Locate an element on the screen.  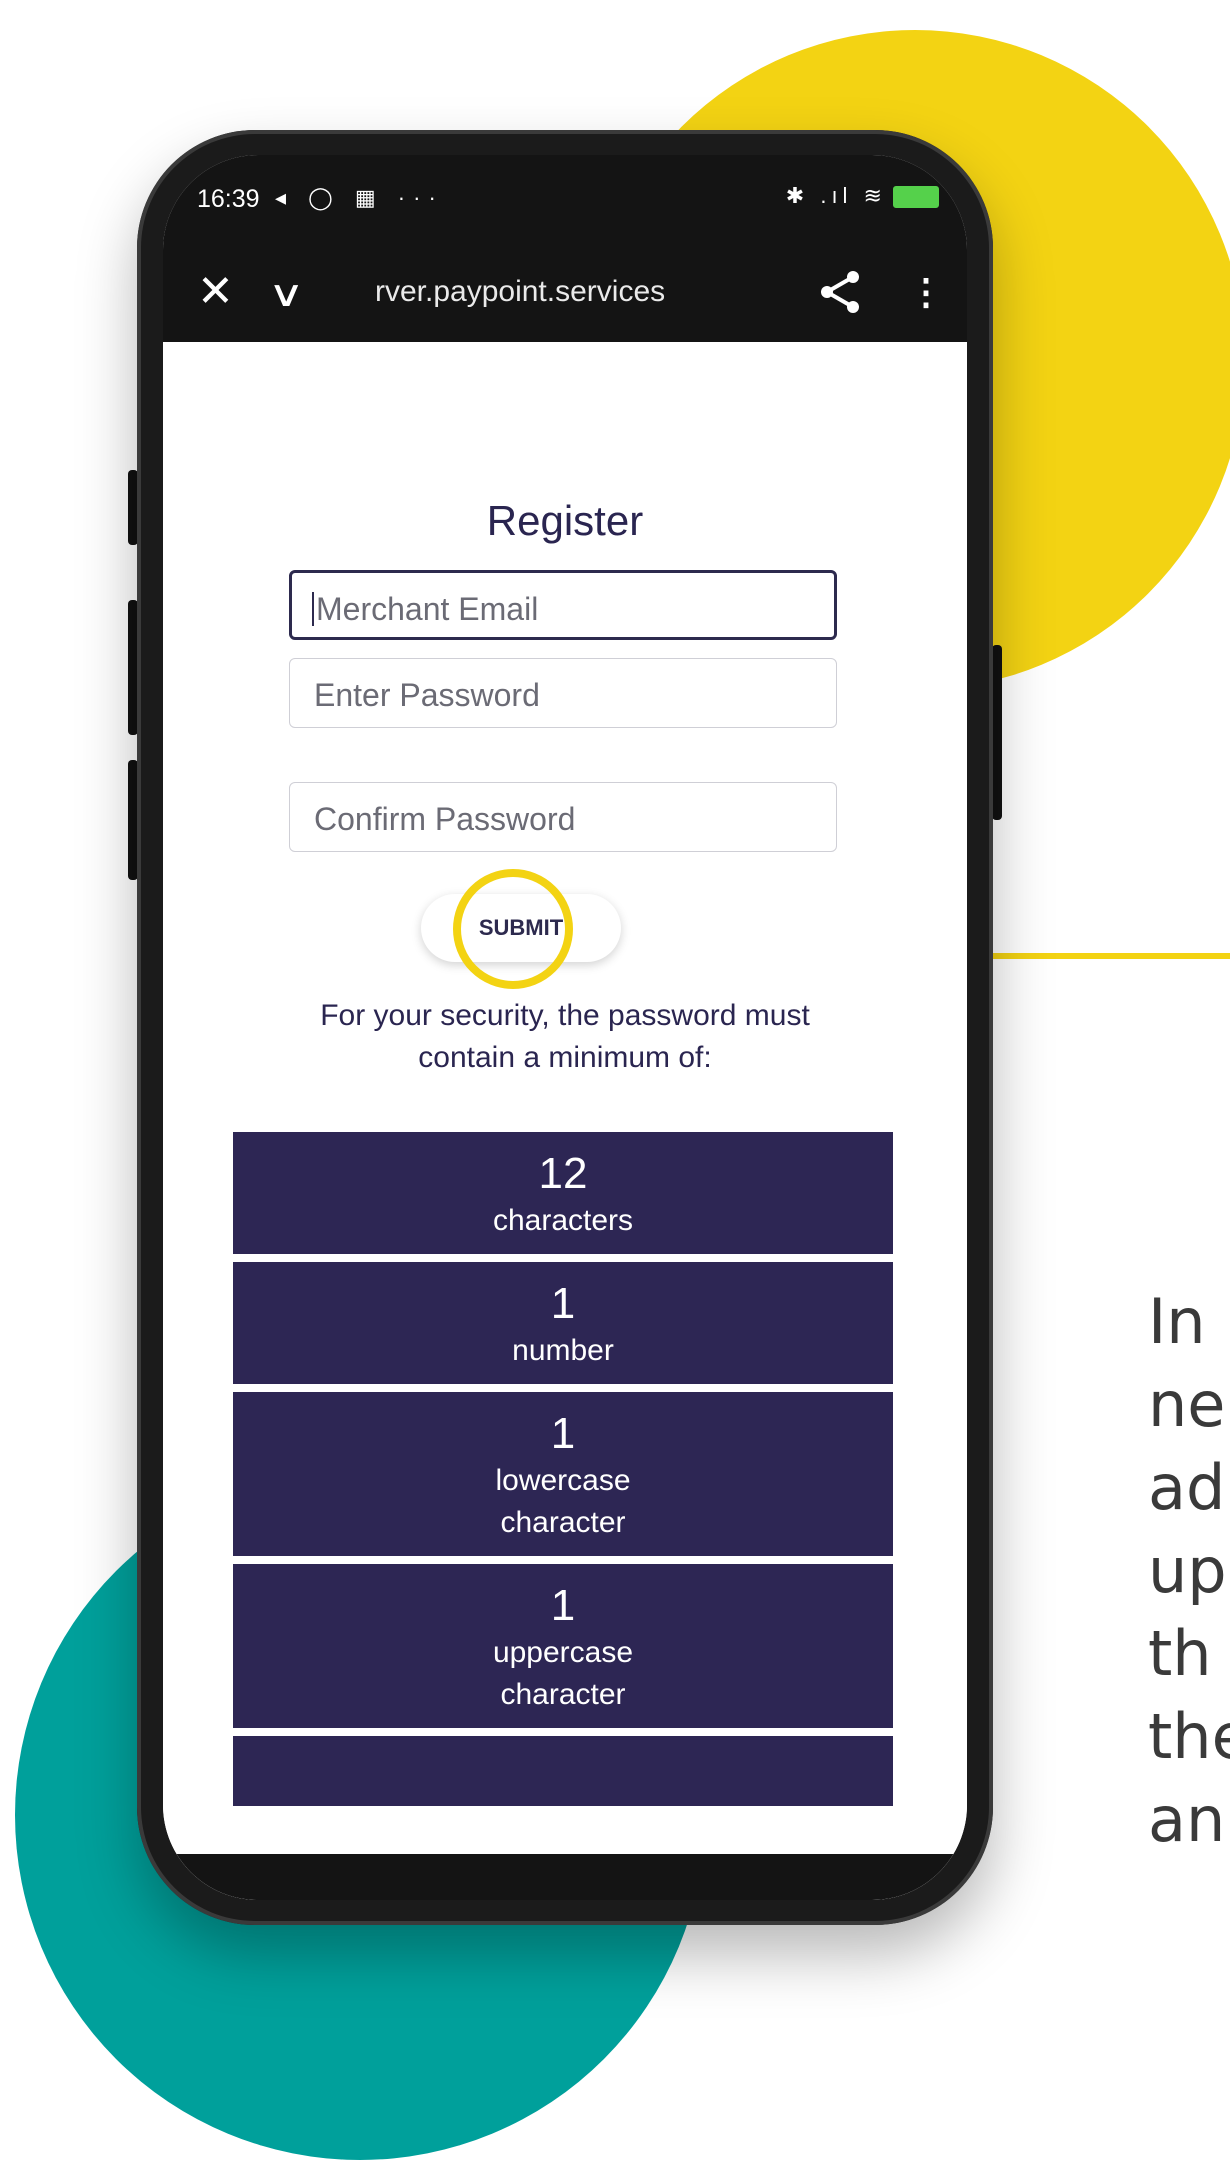
side-caption-line: ne is located at coordinates (1187, 1404).